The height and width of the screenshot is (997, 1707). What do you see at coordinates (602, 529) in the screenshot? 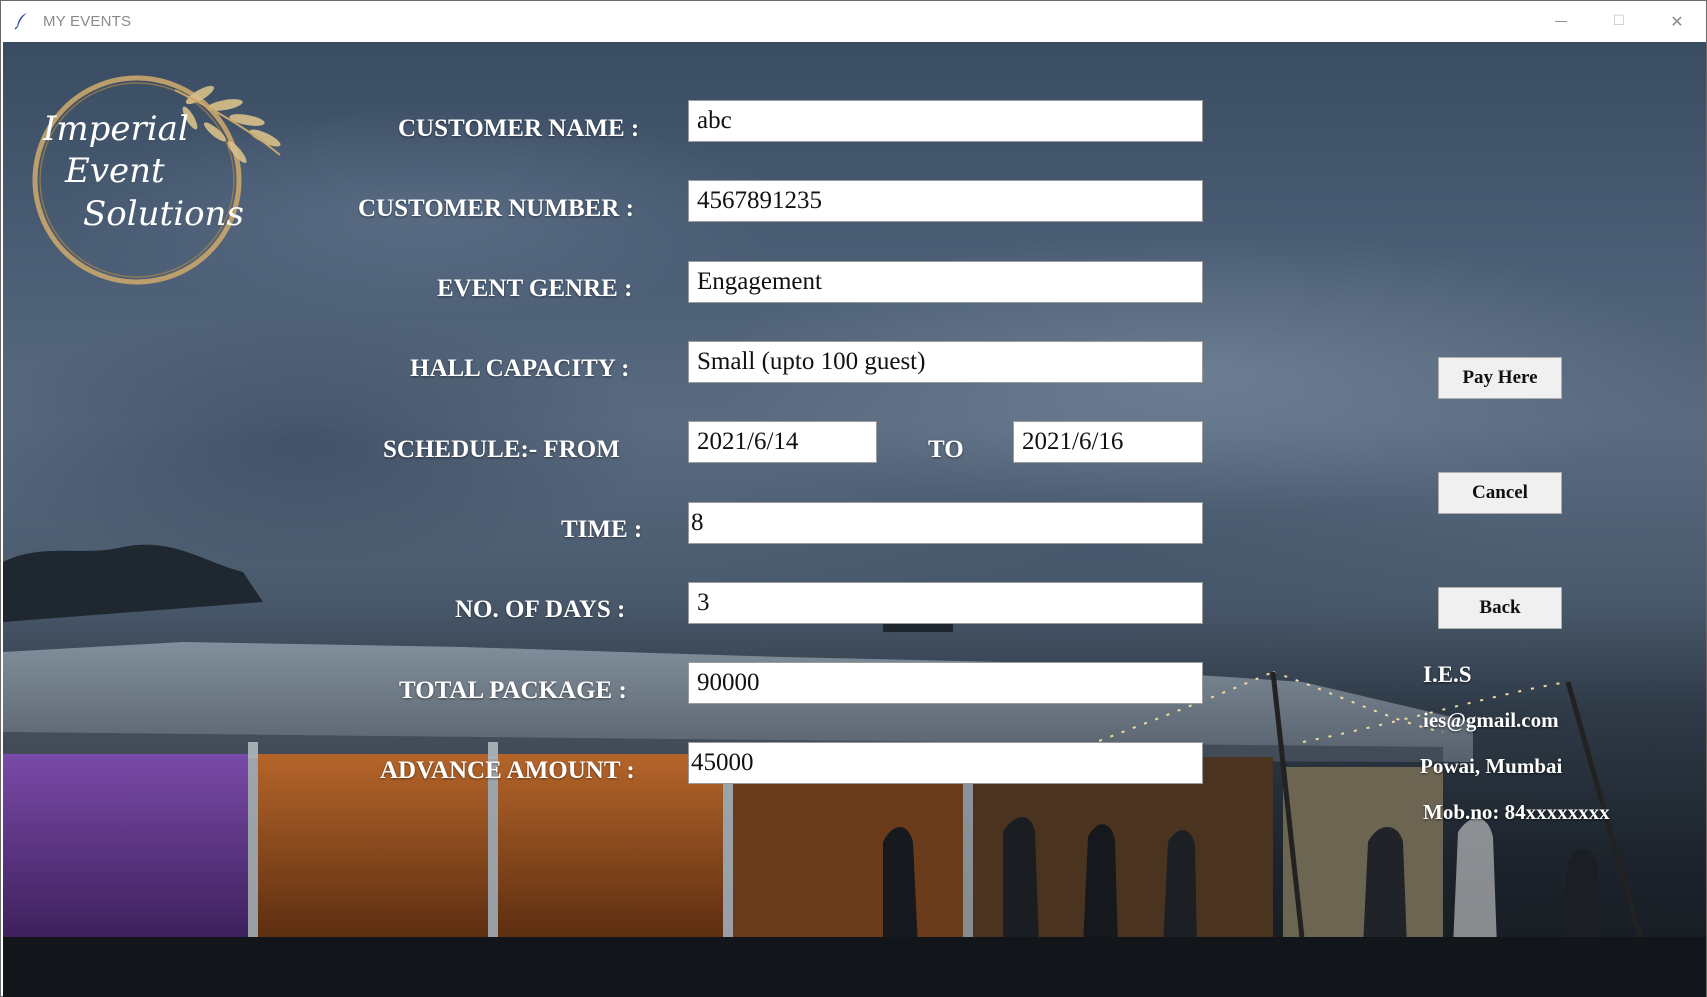
I see `time-label: TIME :` at bounding box center [602, 529].